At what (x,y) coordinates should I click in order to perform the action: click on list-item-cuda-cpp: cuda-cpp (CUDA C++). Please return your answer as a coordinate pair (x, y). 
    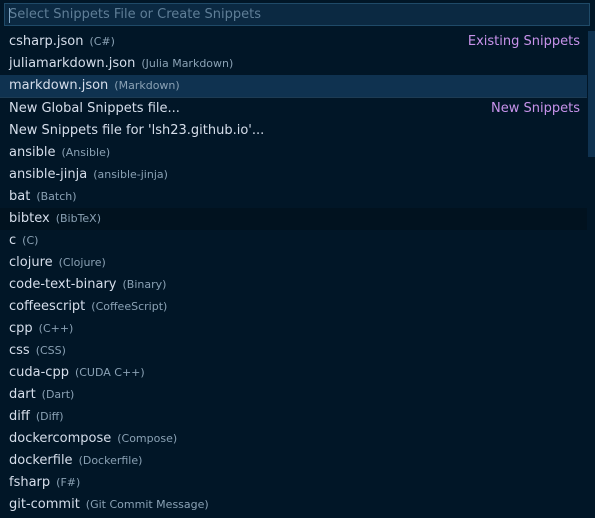
    Looking at the image, I should click on (293, 373).